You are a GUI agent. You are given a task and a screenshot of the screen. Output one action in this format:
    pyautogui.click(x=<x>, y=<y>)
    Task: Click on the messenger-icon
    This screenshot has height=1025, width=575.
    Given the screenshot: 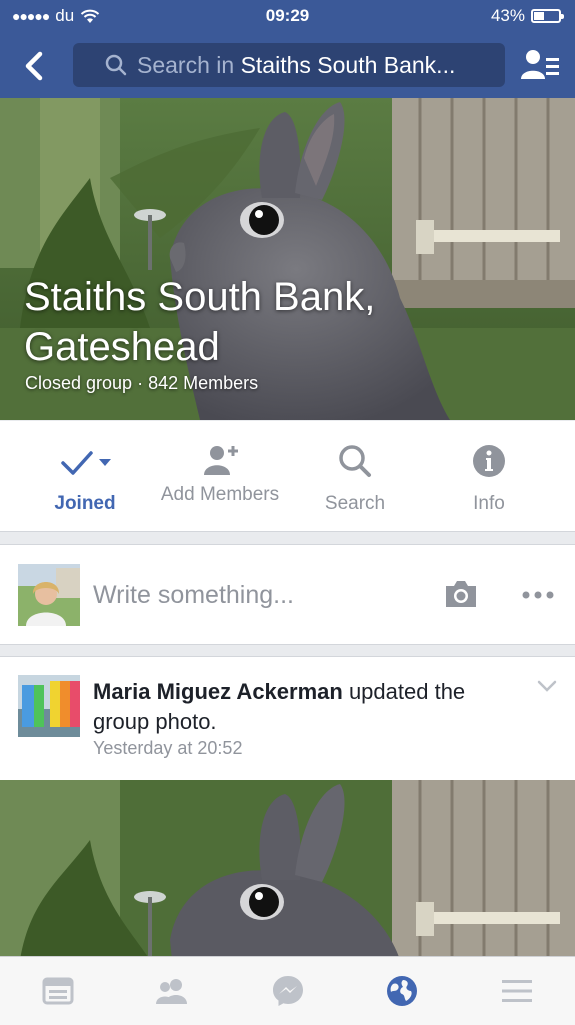 What is the action you would take?
    pyautogui.click(x=288, y=991)
    